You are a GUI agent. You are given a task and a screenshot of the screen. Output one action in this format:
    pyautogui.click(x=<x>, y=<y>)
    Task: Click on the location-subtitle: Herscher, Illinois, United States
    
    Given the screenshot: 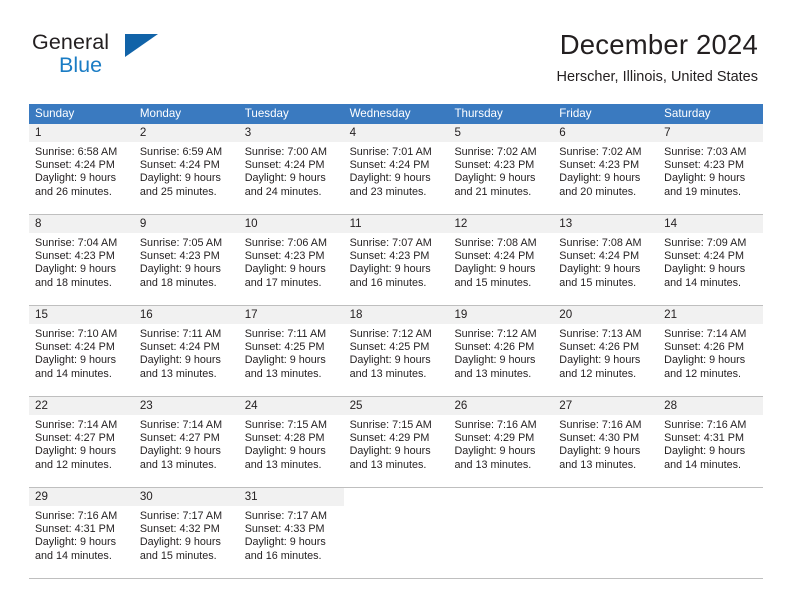 What is the action you would take?
    pyautogui.click(x=657, y=77)
    